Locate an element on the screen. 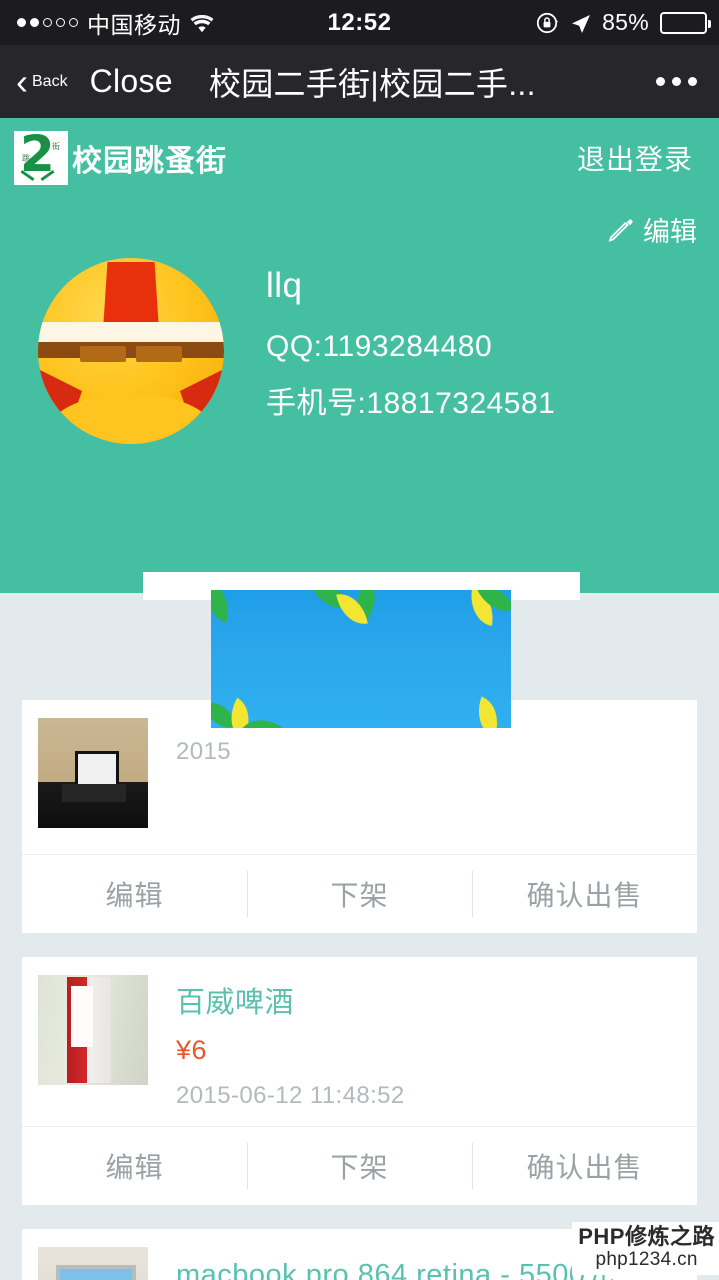  brand-logo: 2 蚤 街 跳 校园跳蚤街 is located at coordinates (120, 158).